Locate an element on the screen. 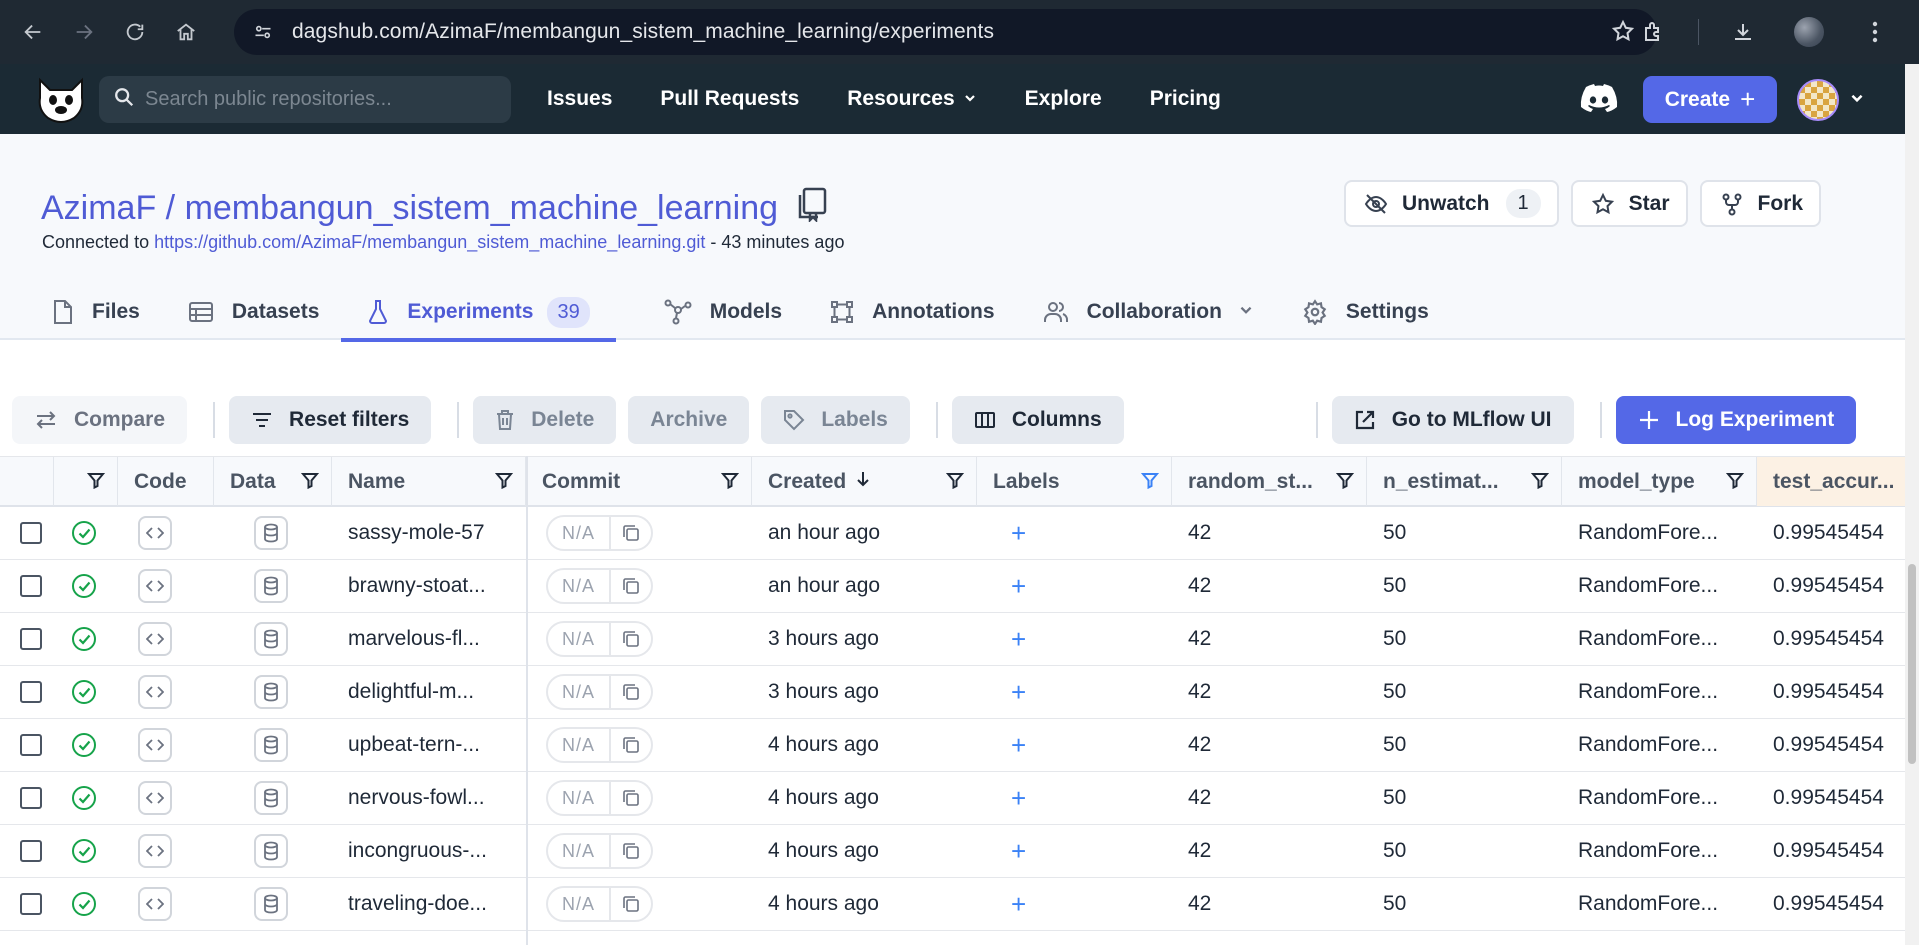 The width and height of the screenshot is (1919, 945). dagshub-logo-icon is located at coordinates (61, 100).